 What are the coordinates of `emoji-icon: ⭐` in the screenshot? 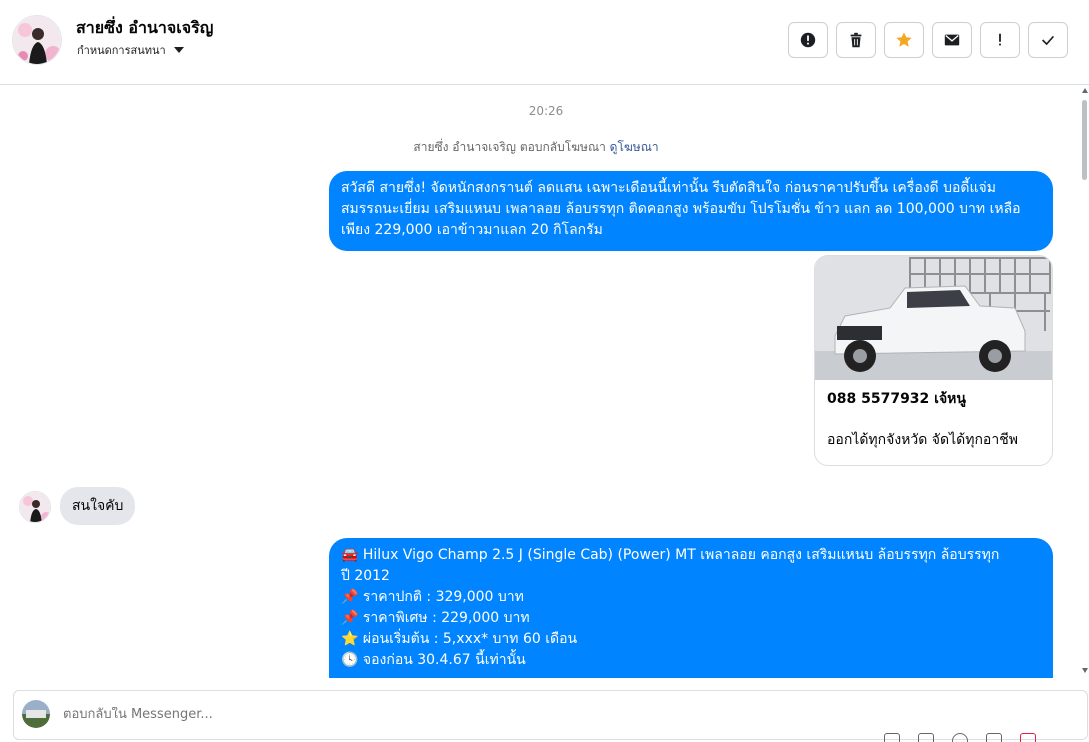 It's located at (352, 639).